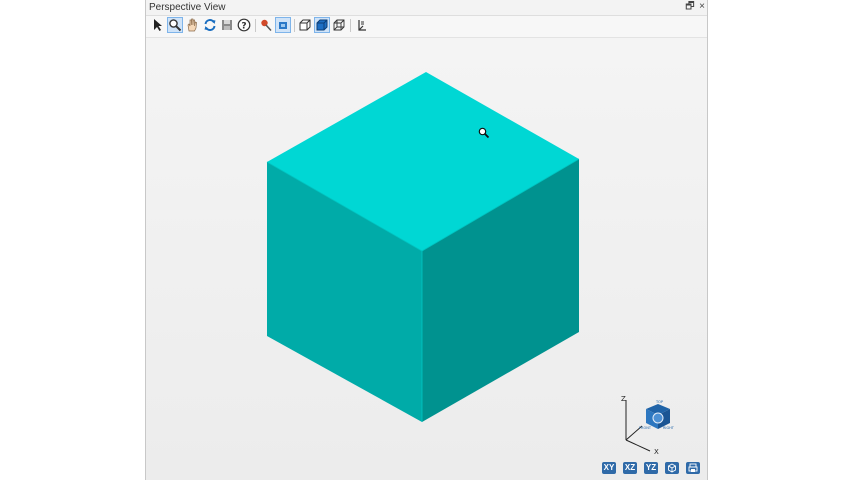 The width and height of the screenshot is (853, 480). I want to click on face-top-label: TOP, so click(659, 402).